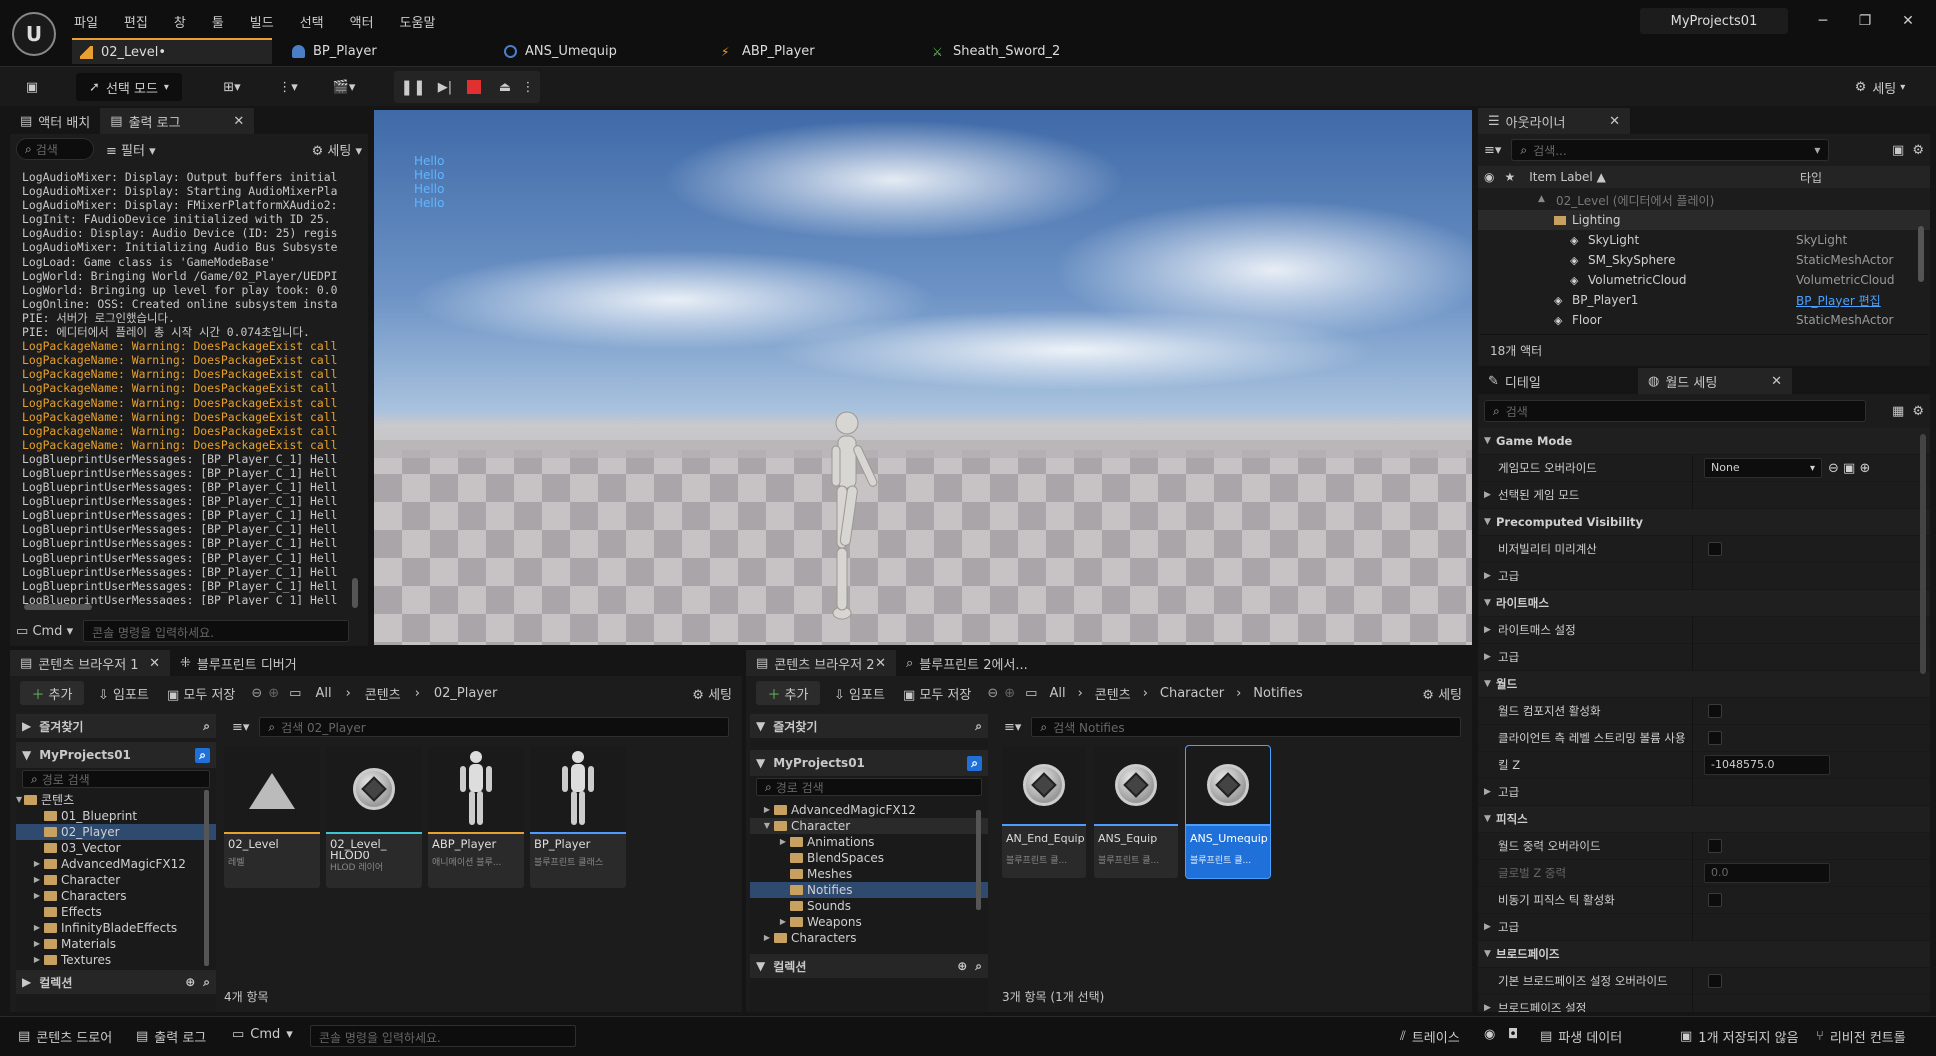  Describe the element at coordinates (1567, 177) in the screenshot. I see `column-item-label: Item Label ▲` at that location.